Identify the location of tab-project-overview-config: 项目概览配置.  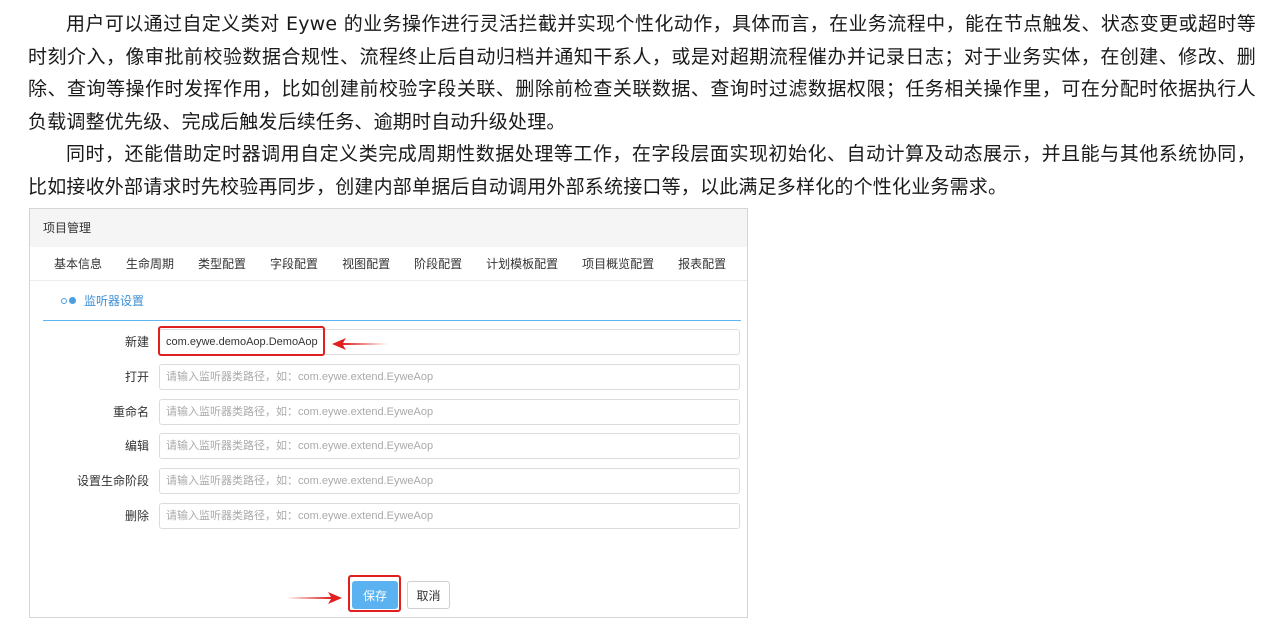
(618, 263).